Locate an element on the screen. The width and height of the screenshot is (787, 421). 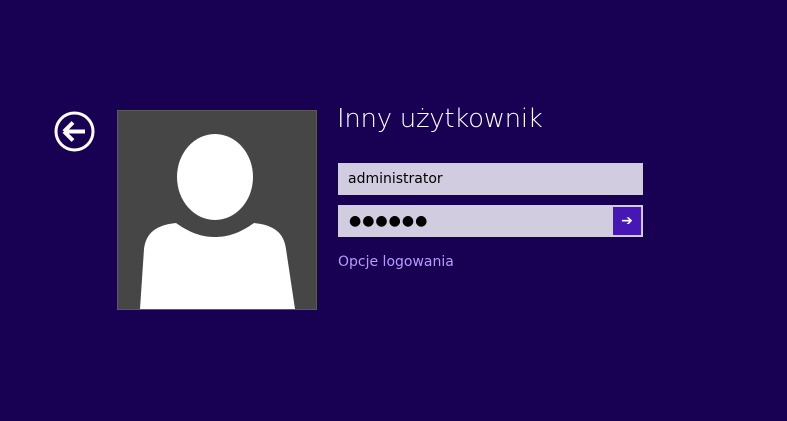
default-user-avatar-icon is located at coordinates (217, 221).